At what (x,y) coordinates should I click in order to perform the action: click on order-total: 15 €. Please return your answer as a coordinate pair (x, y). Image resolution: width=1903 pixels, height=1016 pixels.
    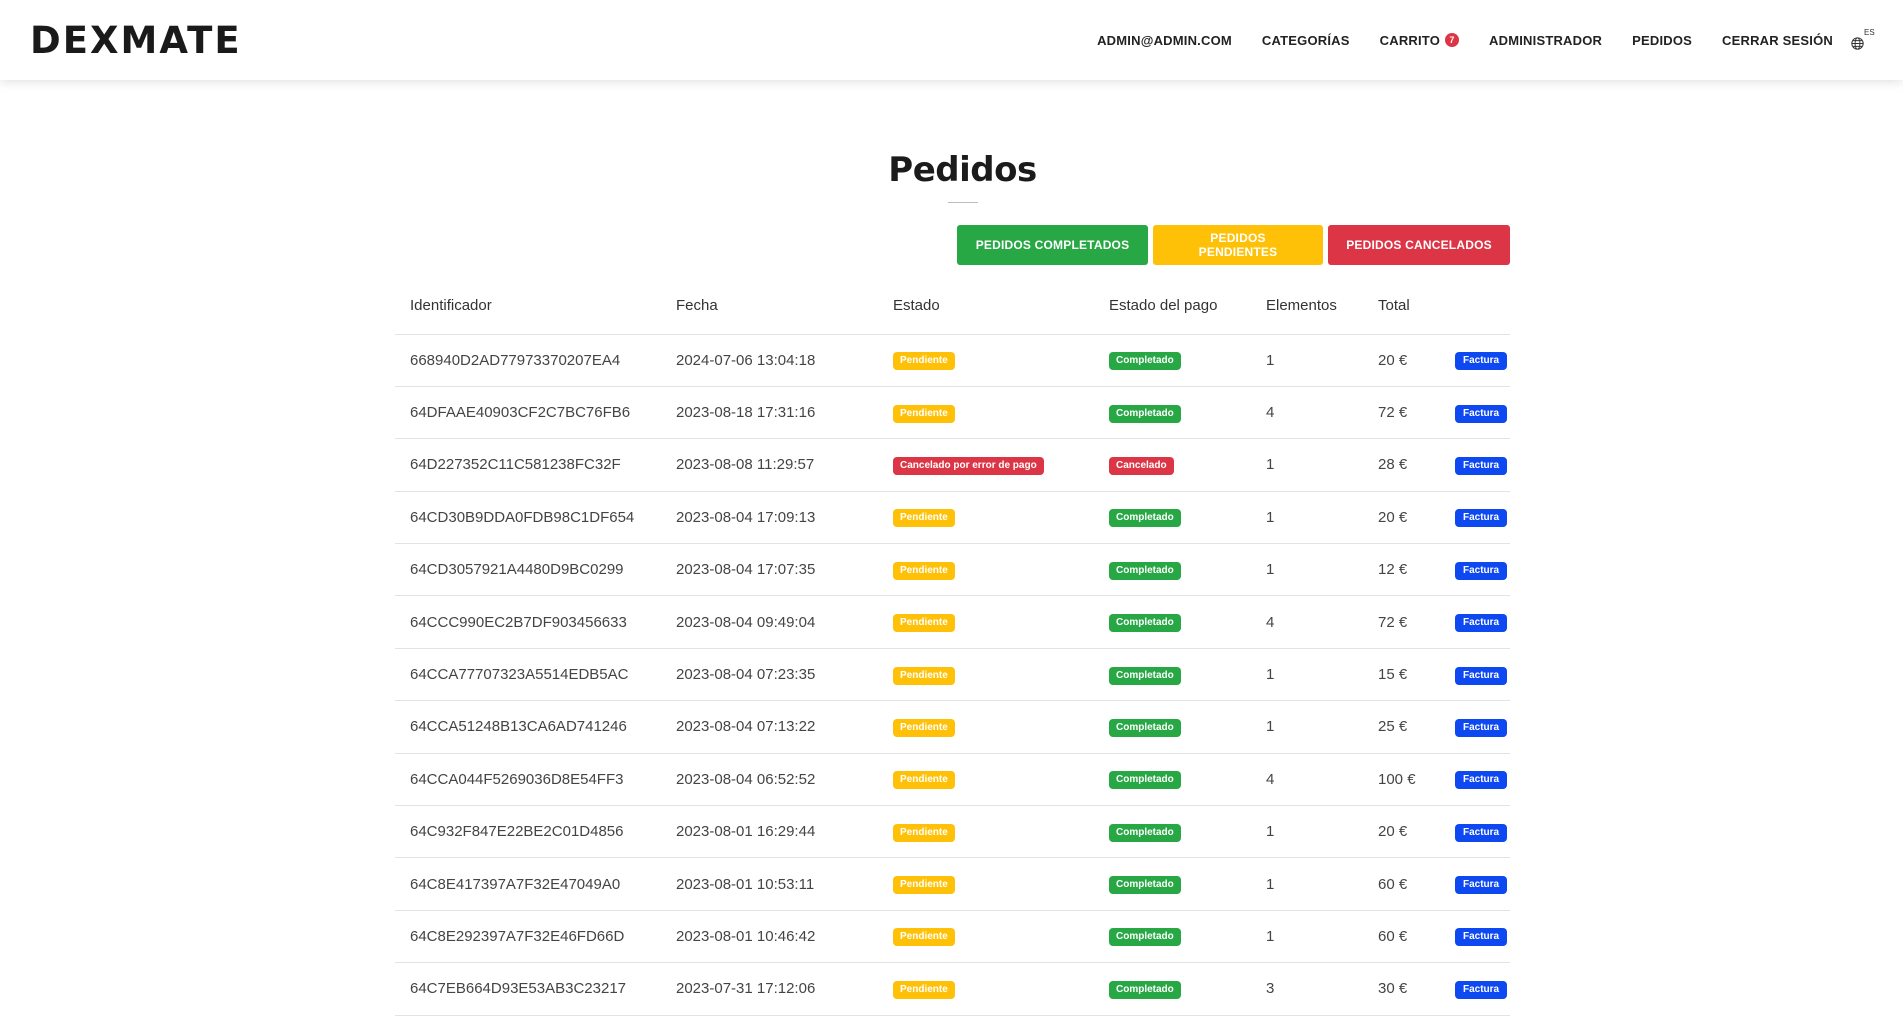
    Looking at the image, I should click on (1401, 675).